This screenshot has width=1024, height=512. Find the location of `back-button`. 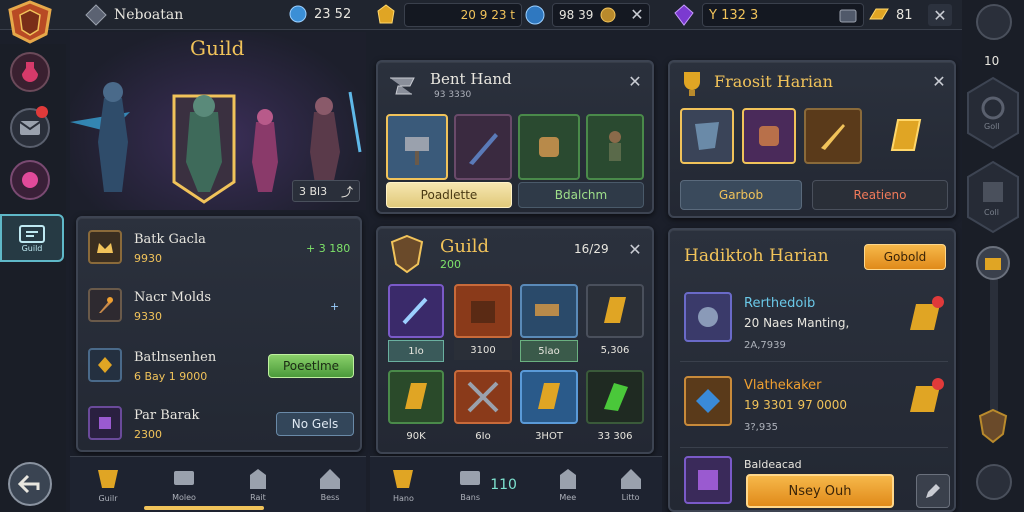

back-button is located at coordinates (30, 484).